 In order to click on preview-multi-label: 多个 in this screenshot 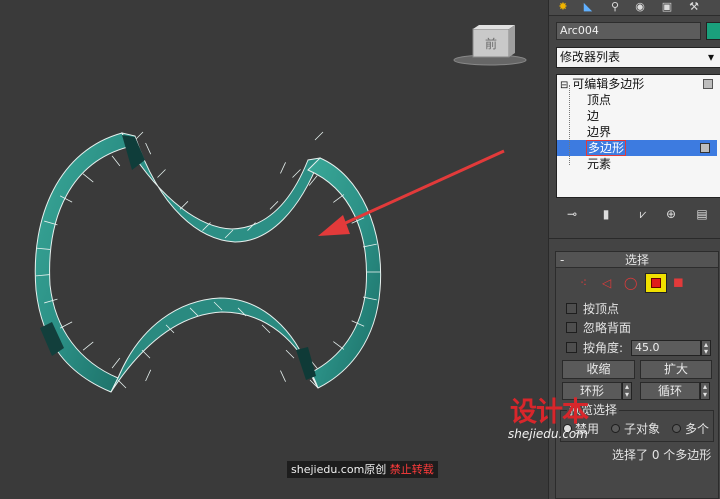, I will do `click(697, 429)`.